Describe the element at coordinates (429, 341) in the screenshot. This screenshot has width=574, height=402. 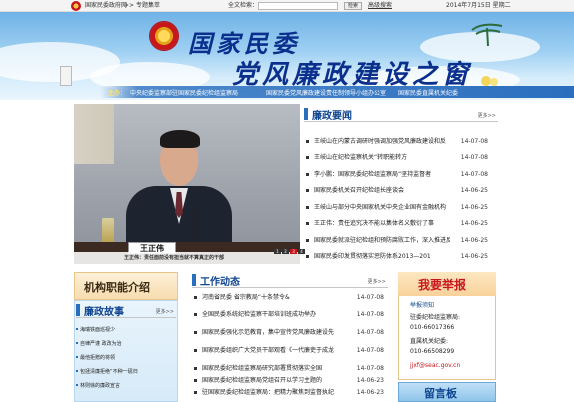
I see `report-line: 直属机关纪委:` at that location.